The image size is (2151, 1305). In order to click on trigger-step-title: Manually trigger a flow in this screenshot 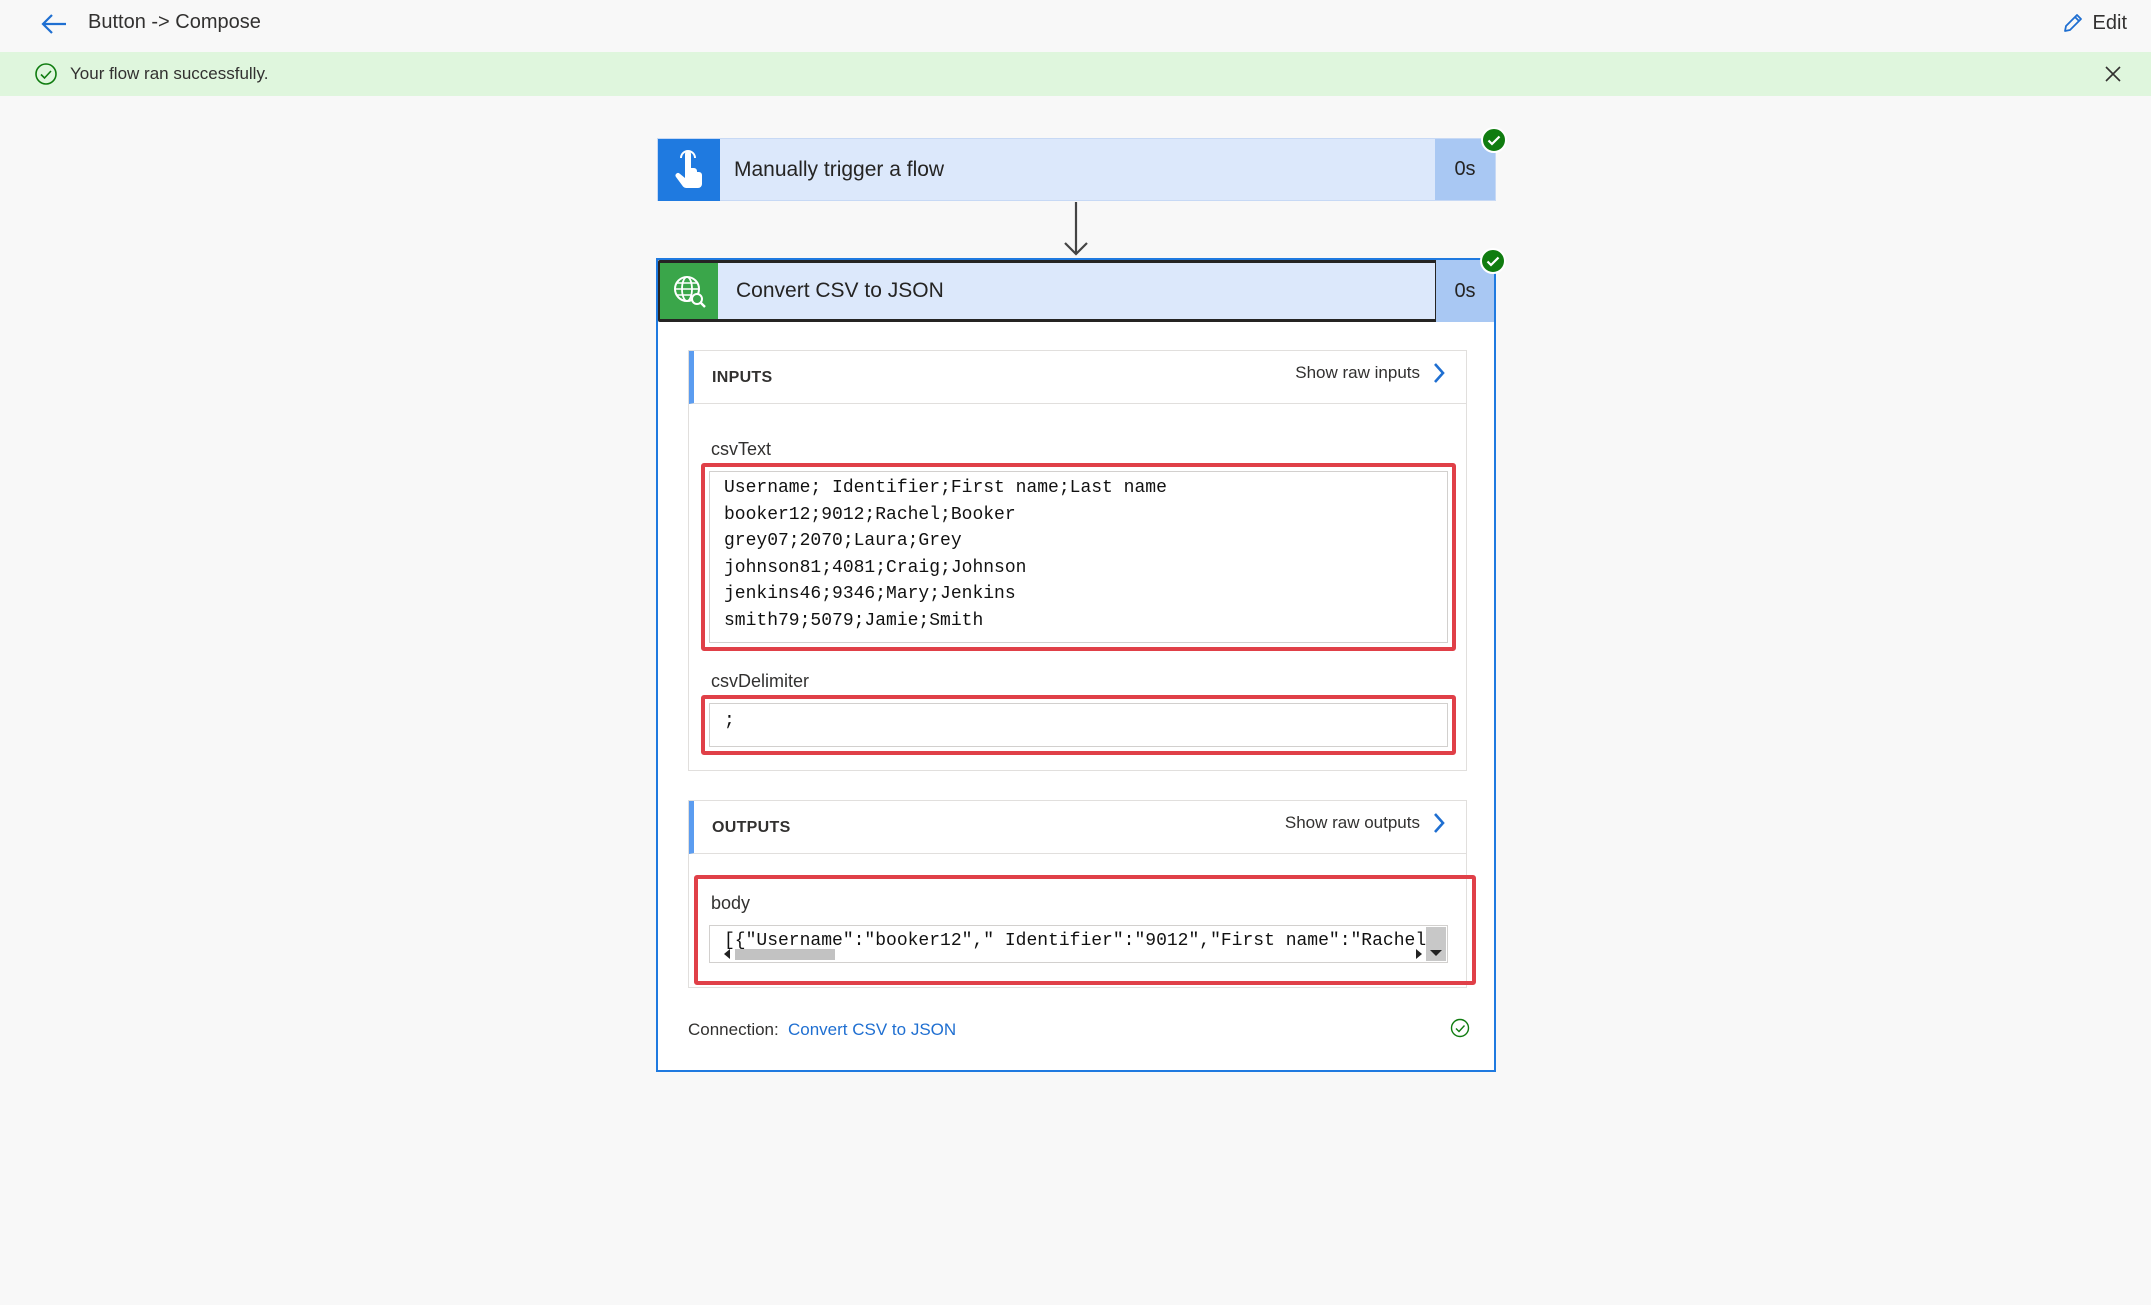, I will do `click(839, 169)`.